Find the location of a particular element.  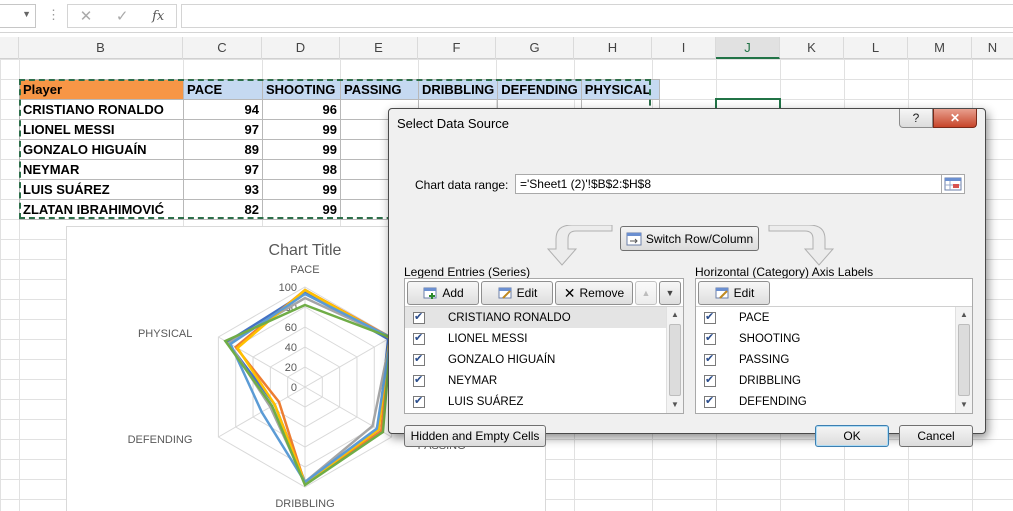

list-item: PACE is located at coordinates (825, 317).